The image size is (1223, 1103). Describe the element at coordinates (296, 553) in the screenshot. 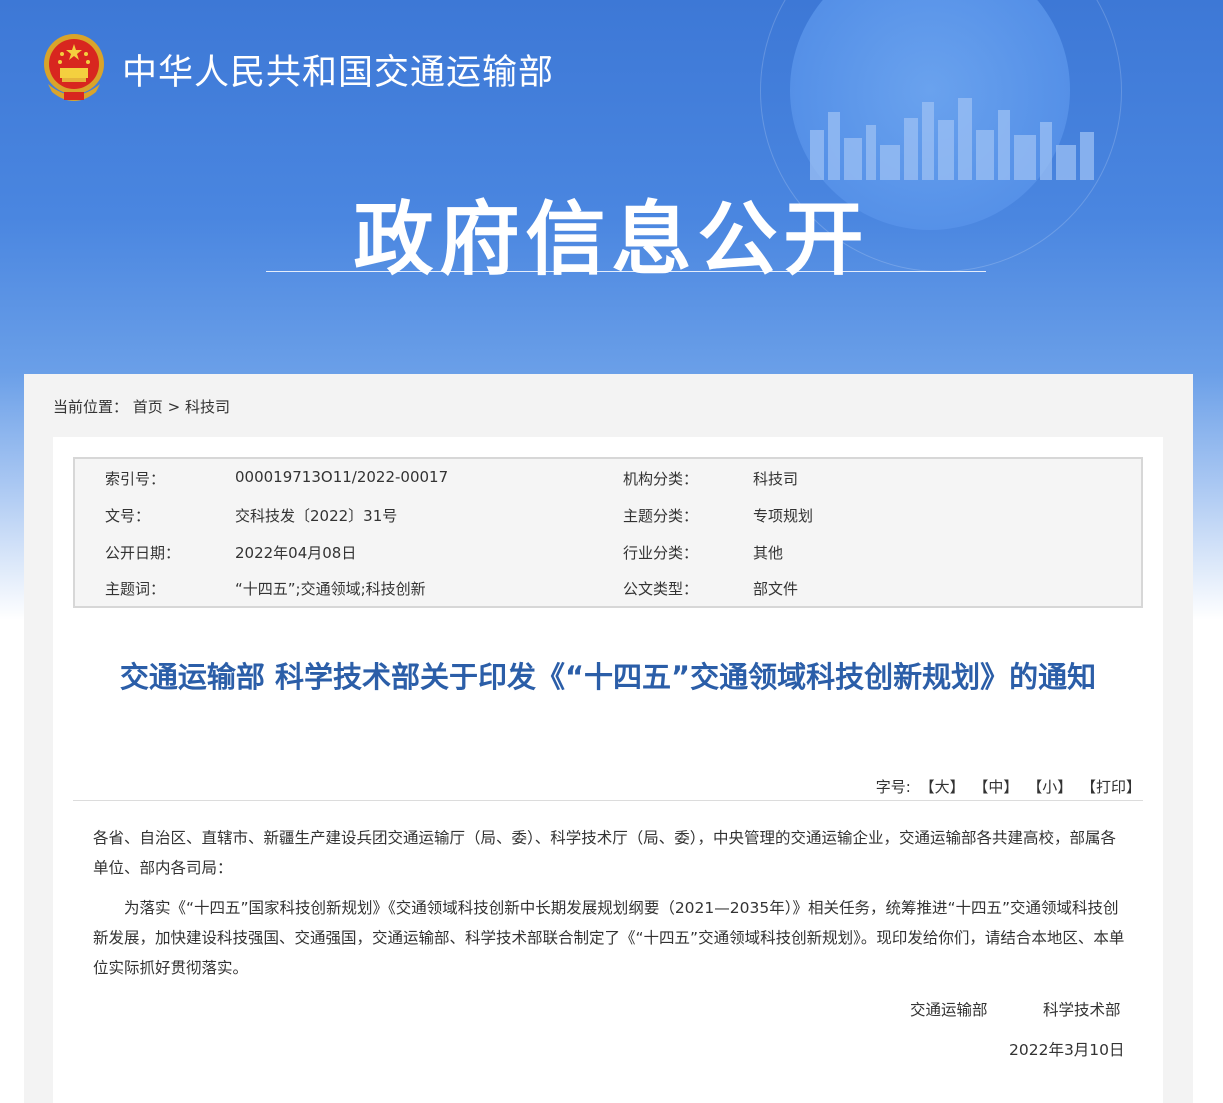

I see `meta-date-value: 2022年04月08日` at that location.